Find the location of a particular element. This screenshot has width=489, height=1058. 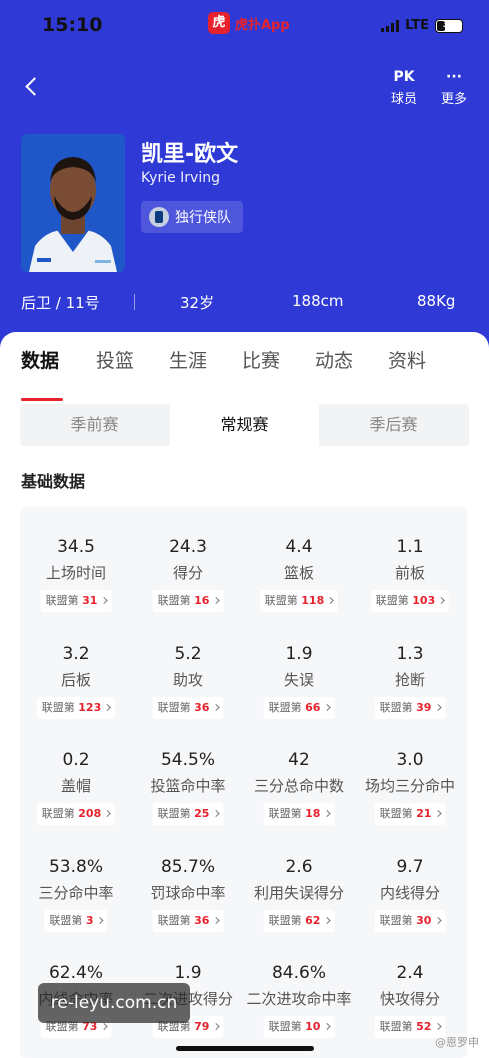

stat-cell: 9.7 内线得分 联盟第 30 is located at coordinates (410, 880).